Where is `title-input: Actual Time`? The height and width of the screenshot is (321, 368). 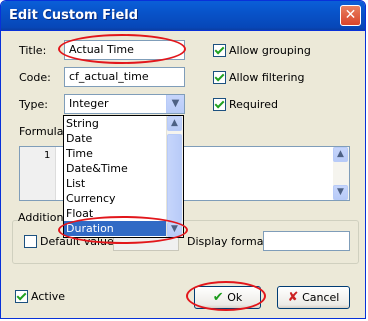 title-input: Actual Time is located at coordinates (124, 50).